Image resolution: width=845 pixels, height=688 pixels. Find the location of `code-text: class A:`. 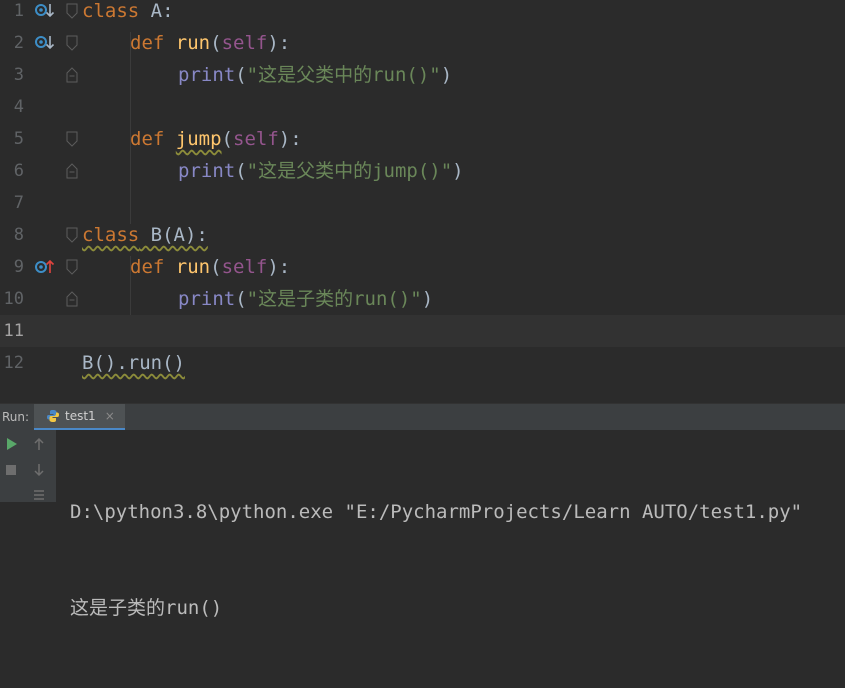

code-text: class A: is located at coordinates (128, 11).